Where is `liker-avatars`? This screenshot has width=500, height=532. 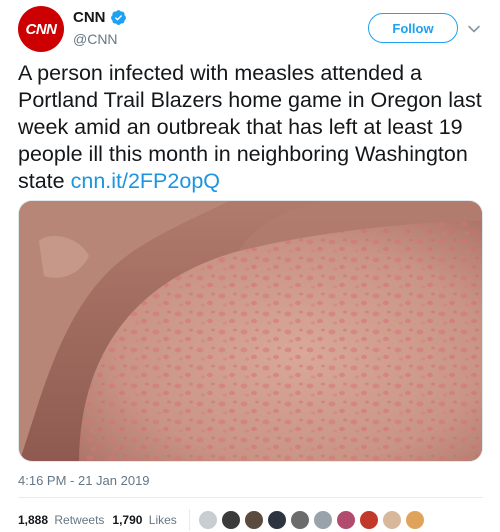
liker-avatars is located at coordinates (312, 520).